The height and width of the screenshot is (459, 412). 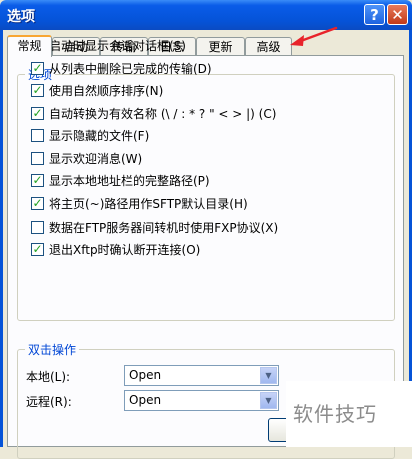 I want to click on option-label: 自动转换为有效名称 (\ / : * ? " < > |) (C), so click(x=163, y=113).